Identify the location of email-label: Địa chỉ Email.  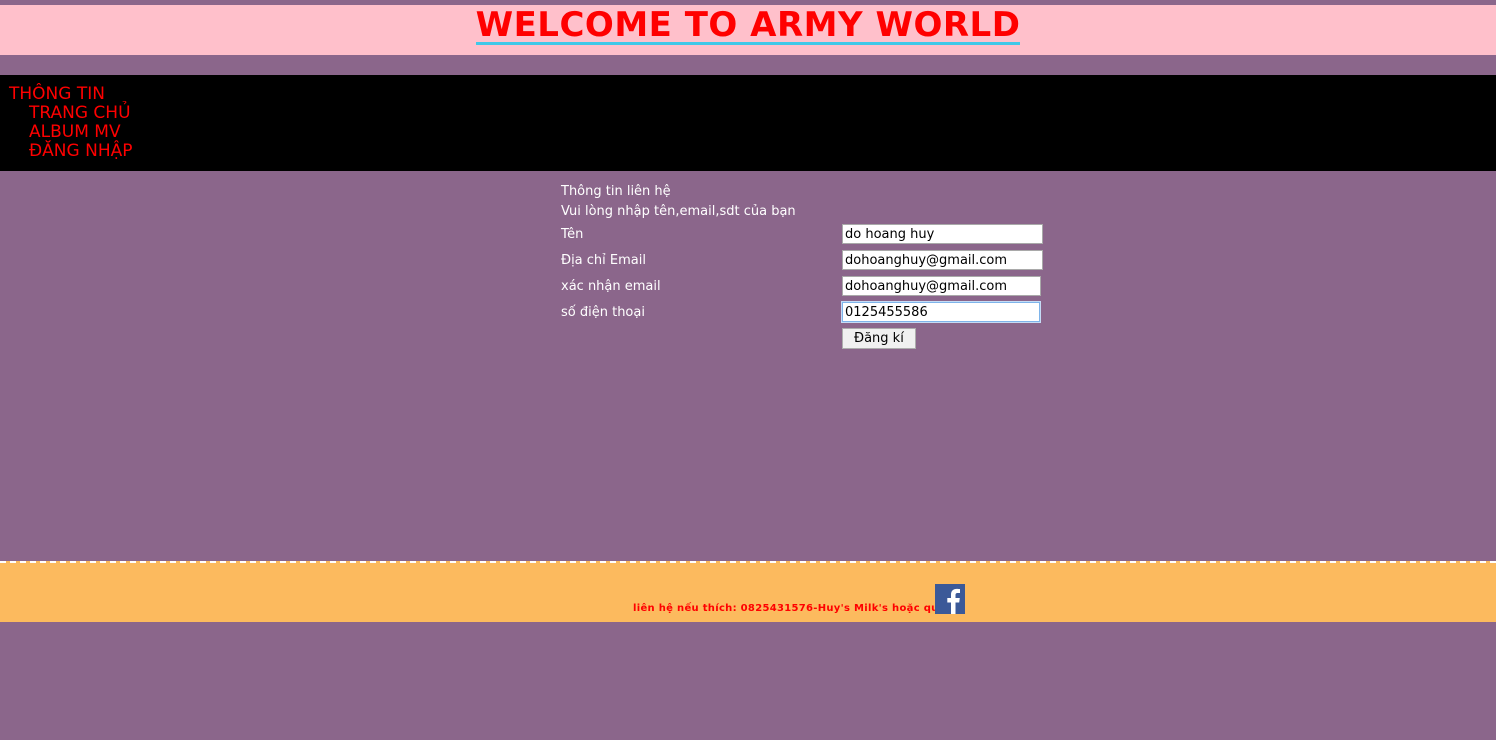
(603, 260).